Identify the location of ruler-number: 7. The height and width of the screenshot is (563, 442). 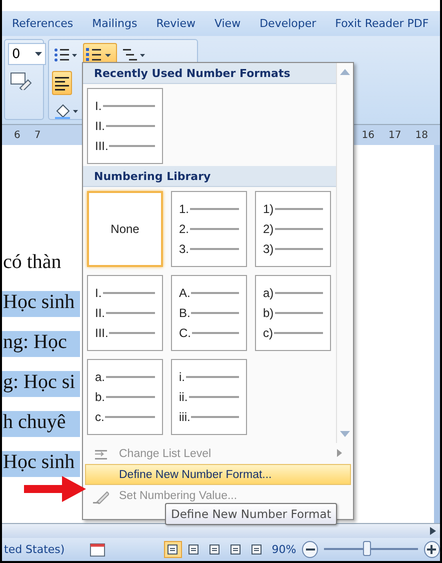
(37, 135).